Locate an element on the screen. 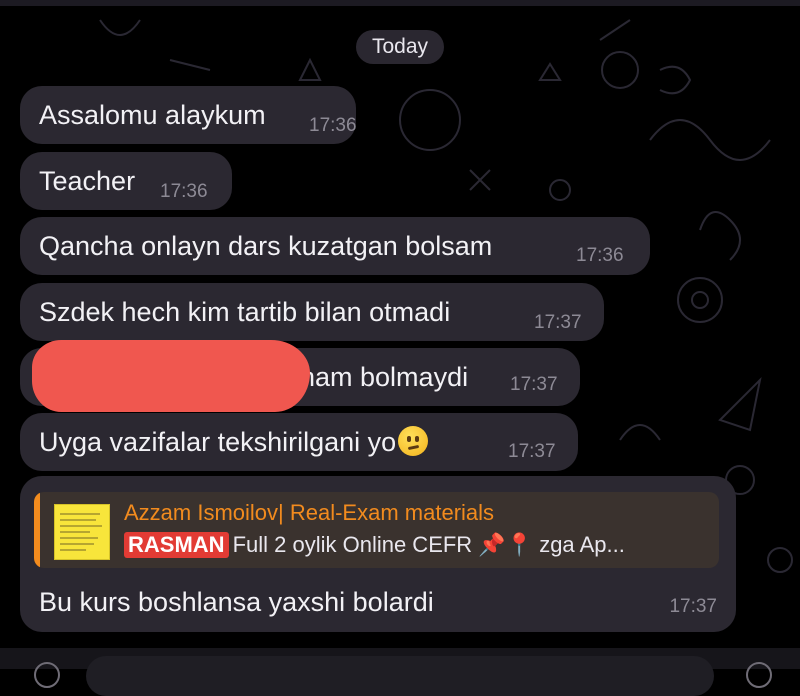 The width and height of the screenshot is (800, 696). attach-icon is located at coordinates (47, 675).